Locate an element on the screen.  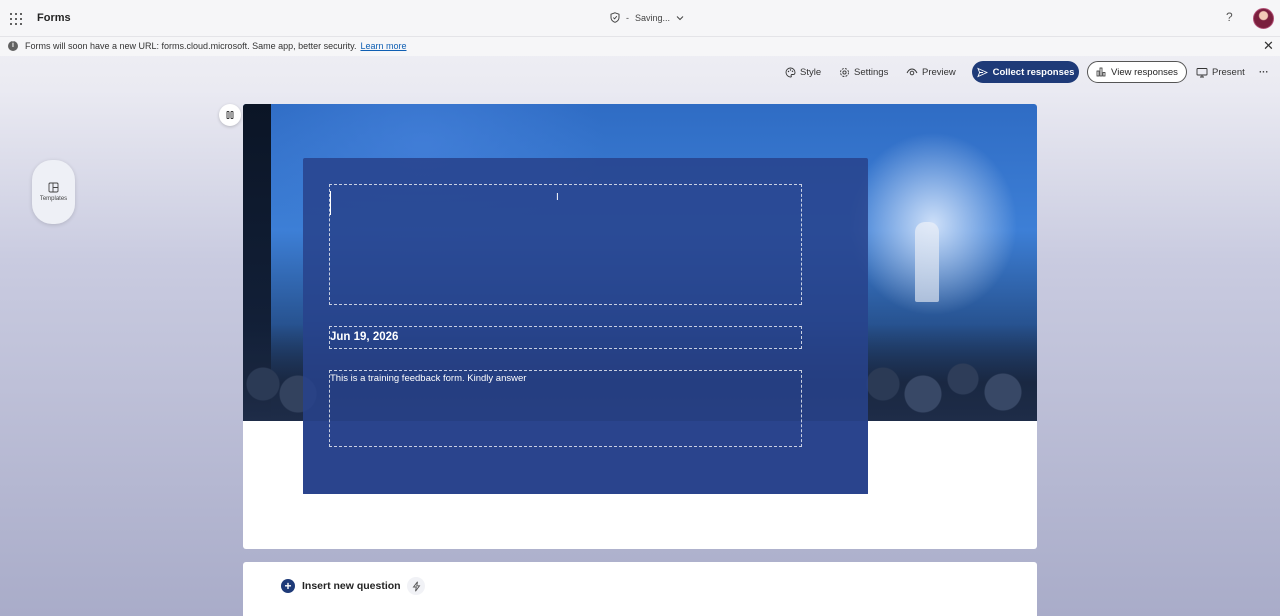
top-bar: Forms - Saving... ? is located at coordinates (640, 18).